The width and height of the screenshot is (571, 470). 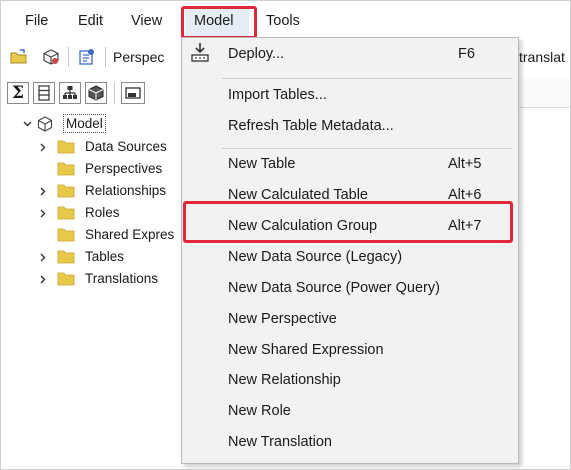 I want to click on menu-item-new-translation: New Translation, so click(x=280, y=442).